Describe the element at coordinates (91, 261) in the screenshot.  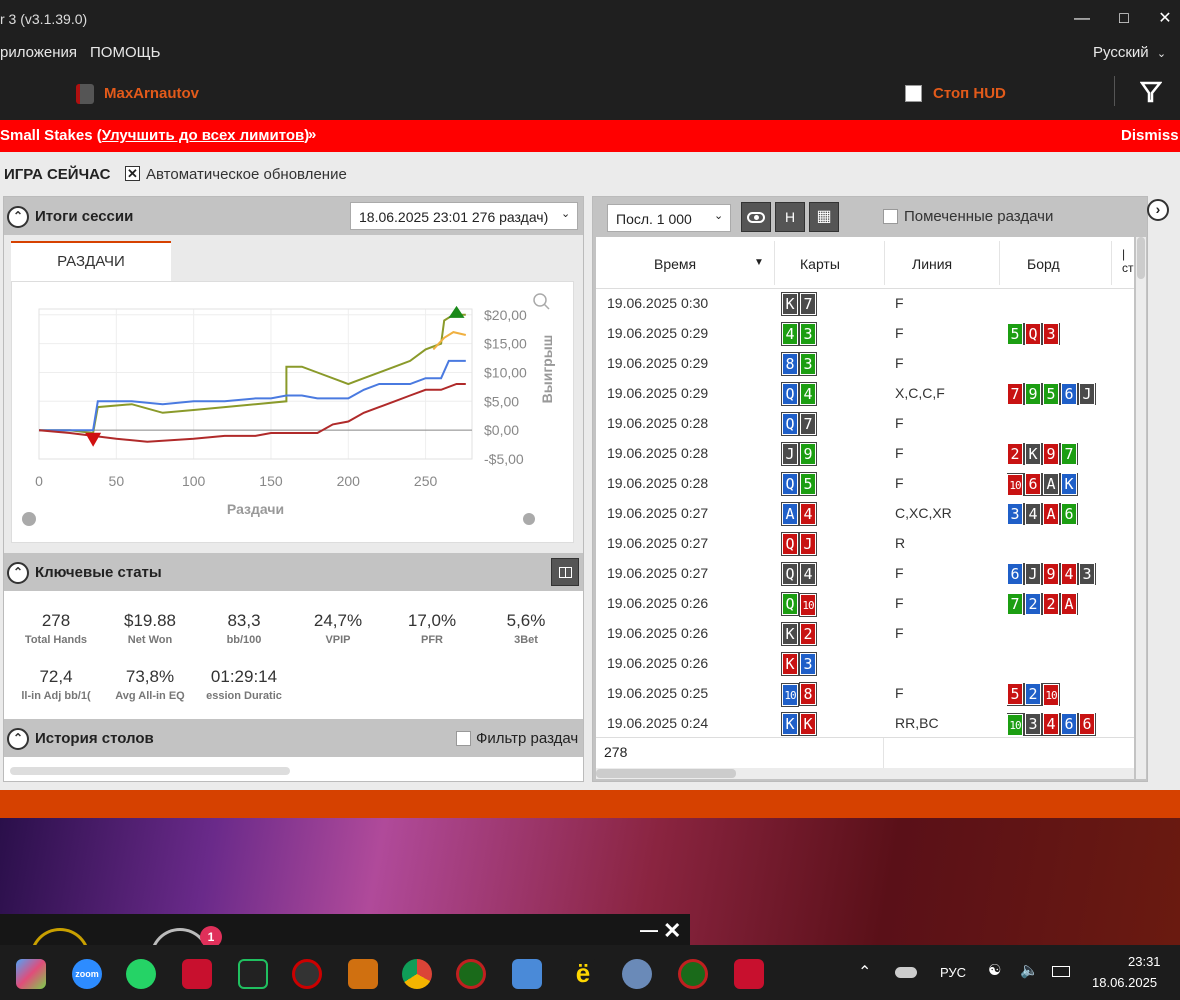
I see `tab-hands: РАЗДАЧИ` at that location.